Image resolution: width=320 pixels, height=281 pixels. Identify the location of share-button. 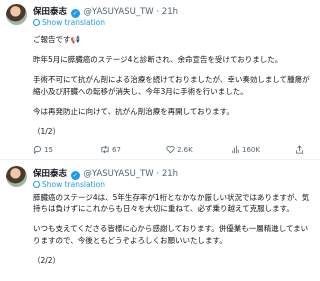
(300, 149).